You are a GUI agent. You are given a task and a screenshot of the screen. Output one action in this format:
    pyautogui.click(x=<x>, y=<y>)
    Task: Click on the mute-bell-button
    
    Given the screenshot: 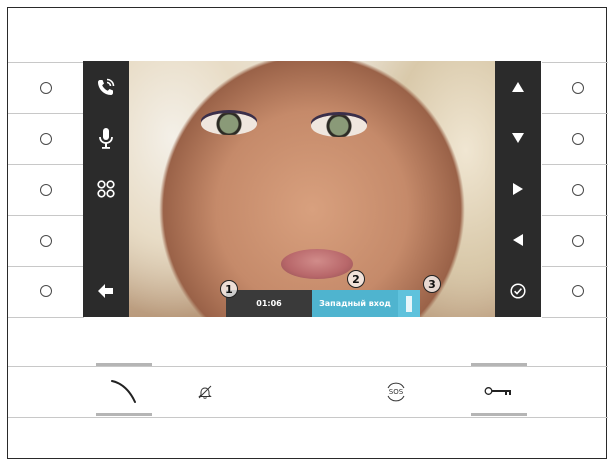 What is the action you would take?
    pyautogui.click(x=205, y=392)
    